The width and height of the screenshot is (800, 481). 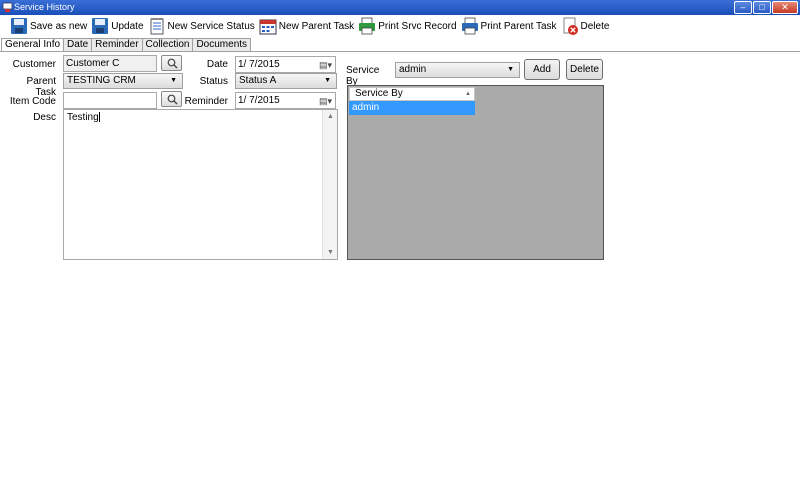 I want to click on tab-documents: Documents, so click(x=222, y=45).